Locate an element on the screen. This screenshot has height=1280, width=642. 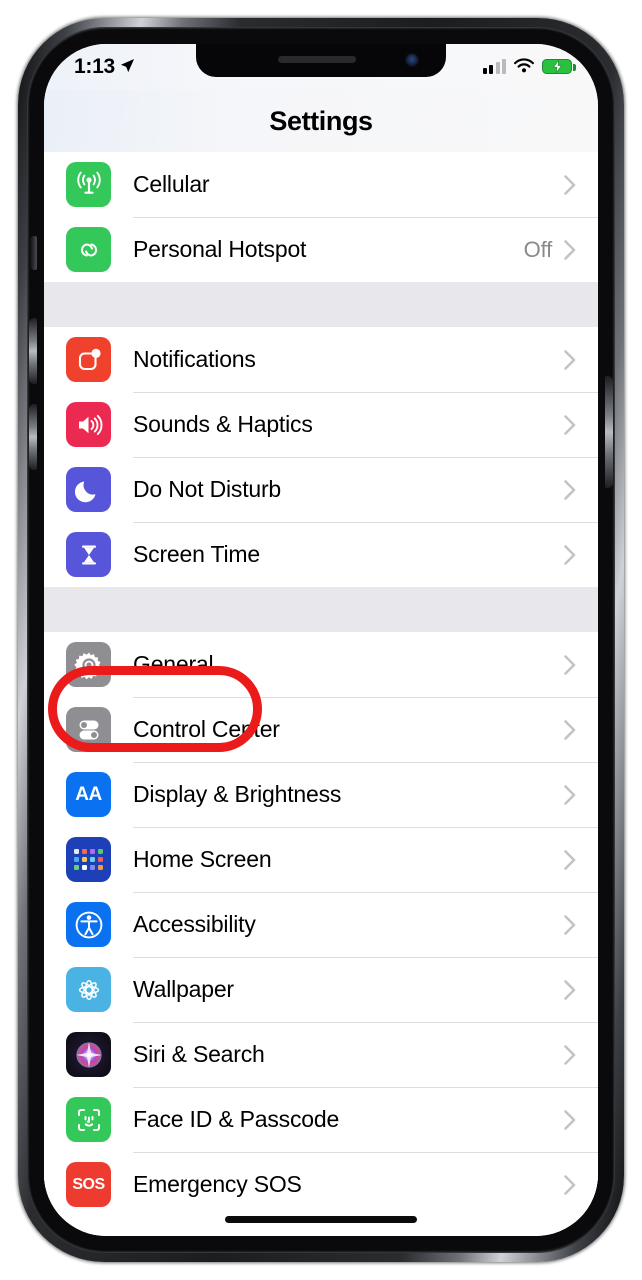
settings-row-accessory: Off is located at coordinates (550, 250).